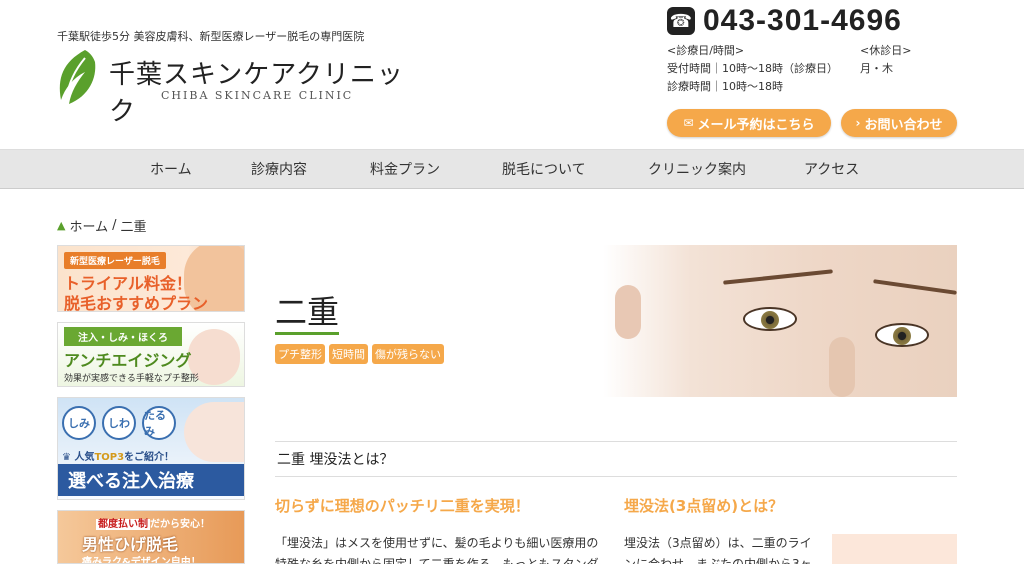 The image size is (1024, 564). Describe the element at coordinates (151, 278) in the screenshot. I see `banner-hair-removal-trial: 新型医療レーザー脱毛 トライアル料金！ 脱毛おすすめプラン` at that location.